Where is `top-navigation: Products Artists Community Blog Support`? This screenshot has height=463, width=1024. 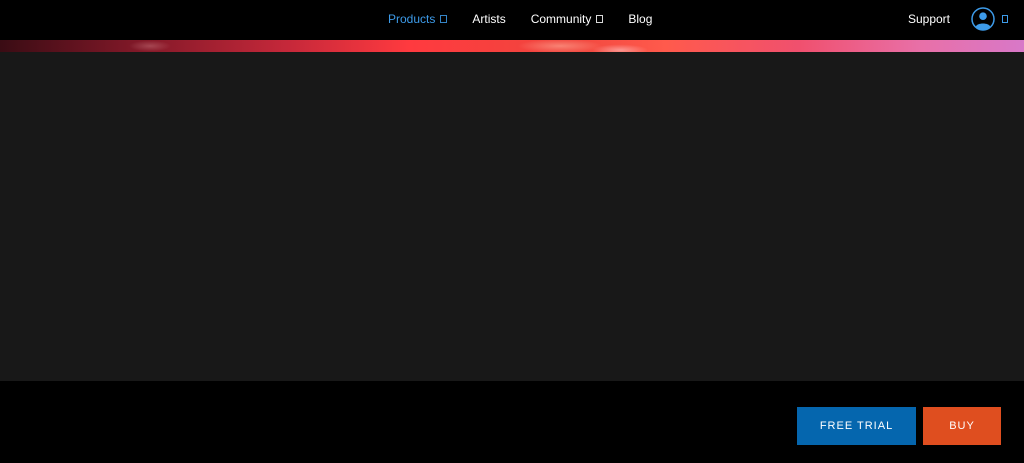
top-navigation: Products Artists Community Blog Support is located at coordinates (512, 20).